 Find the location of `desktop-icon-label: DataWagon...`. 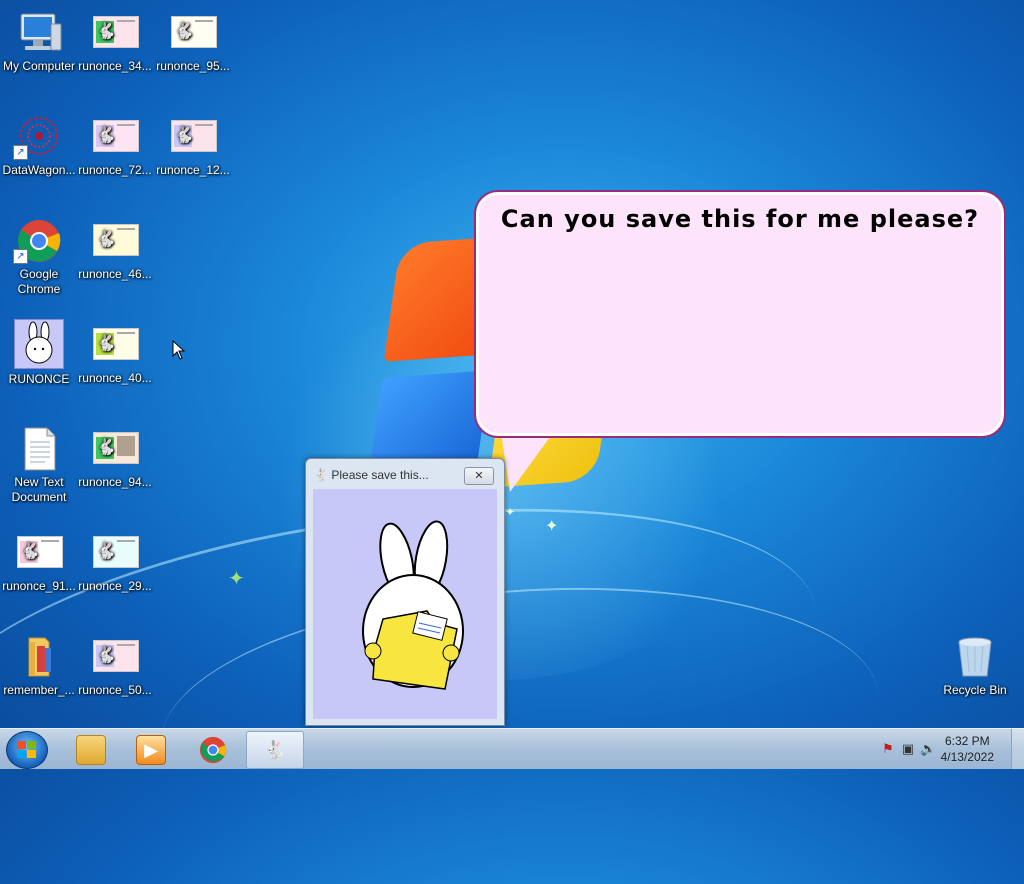

desktop-icon-label: DataWagon... is located at coordinates (39, 170).